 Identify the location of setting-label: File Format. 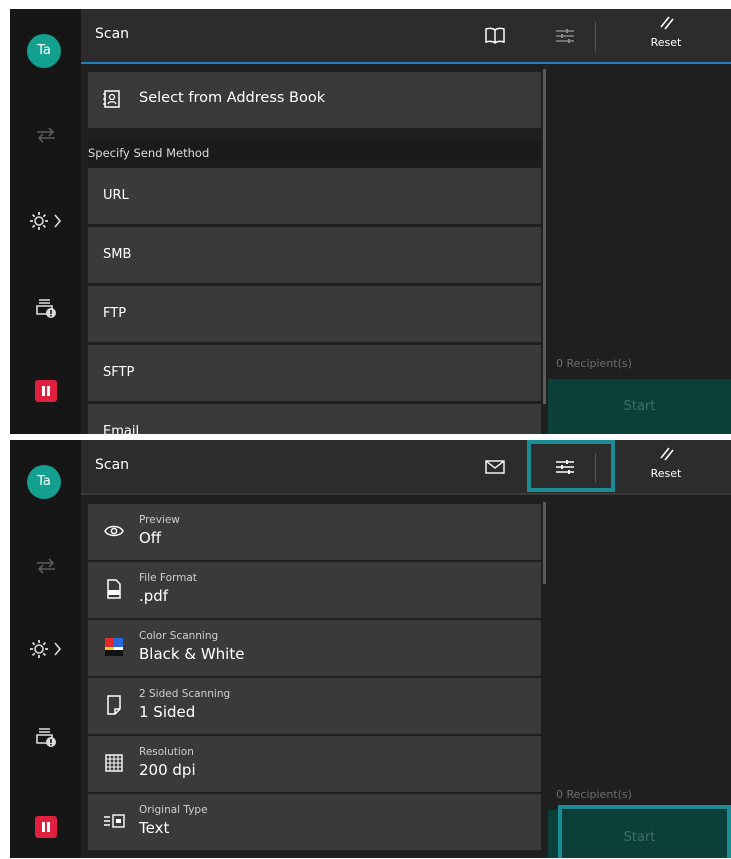
(168, 578).